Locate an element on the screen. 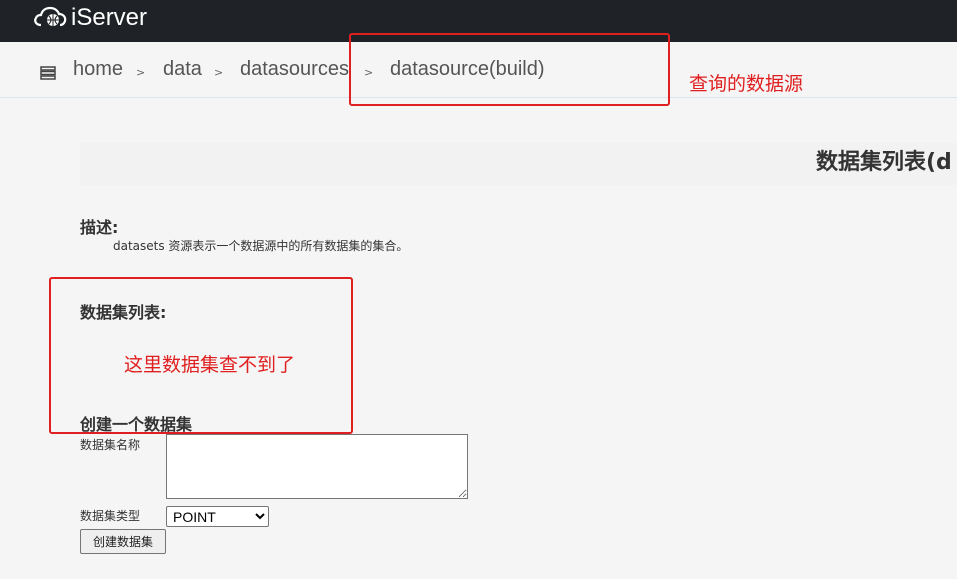  create-dataset-heading: 创建一个数据集 is located at coordinates (136, 424).